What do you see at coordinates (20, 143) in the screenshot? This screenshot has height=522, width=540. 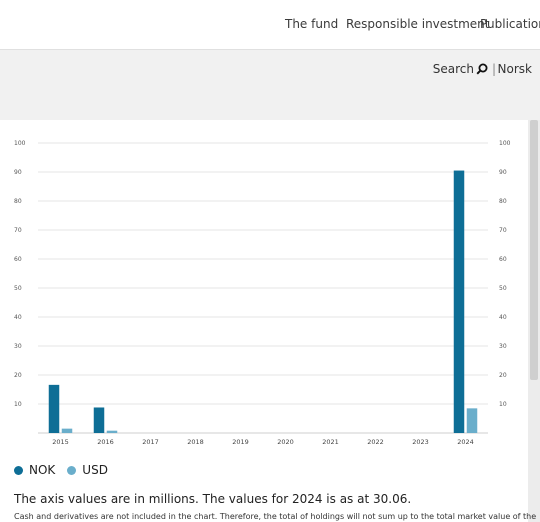 I see `y-tick-label-left: 100` at bounding box center [20, 143].